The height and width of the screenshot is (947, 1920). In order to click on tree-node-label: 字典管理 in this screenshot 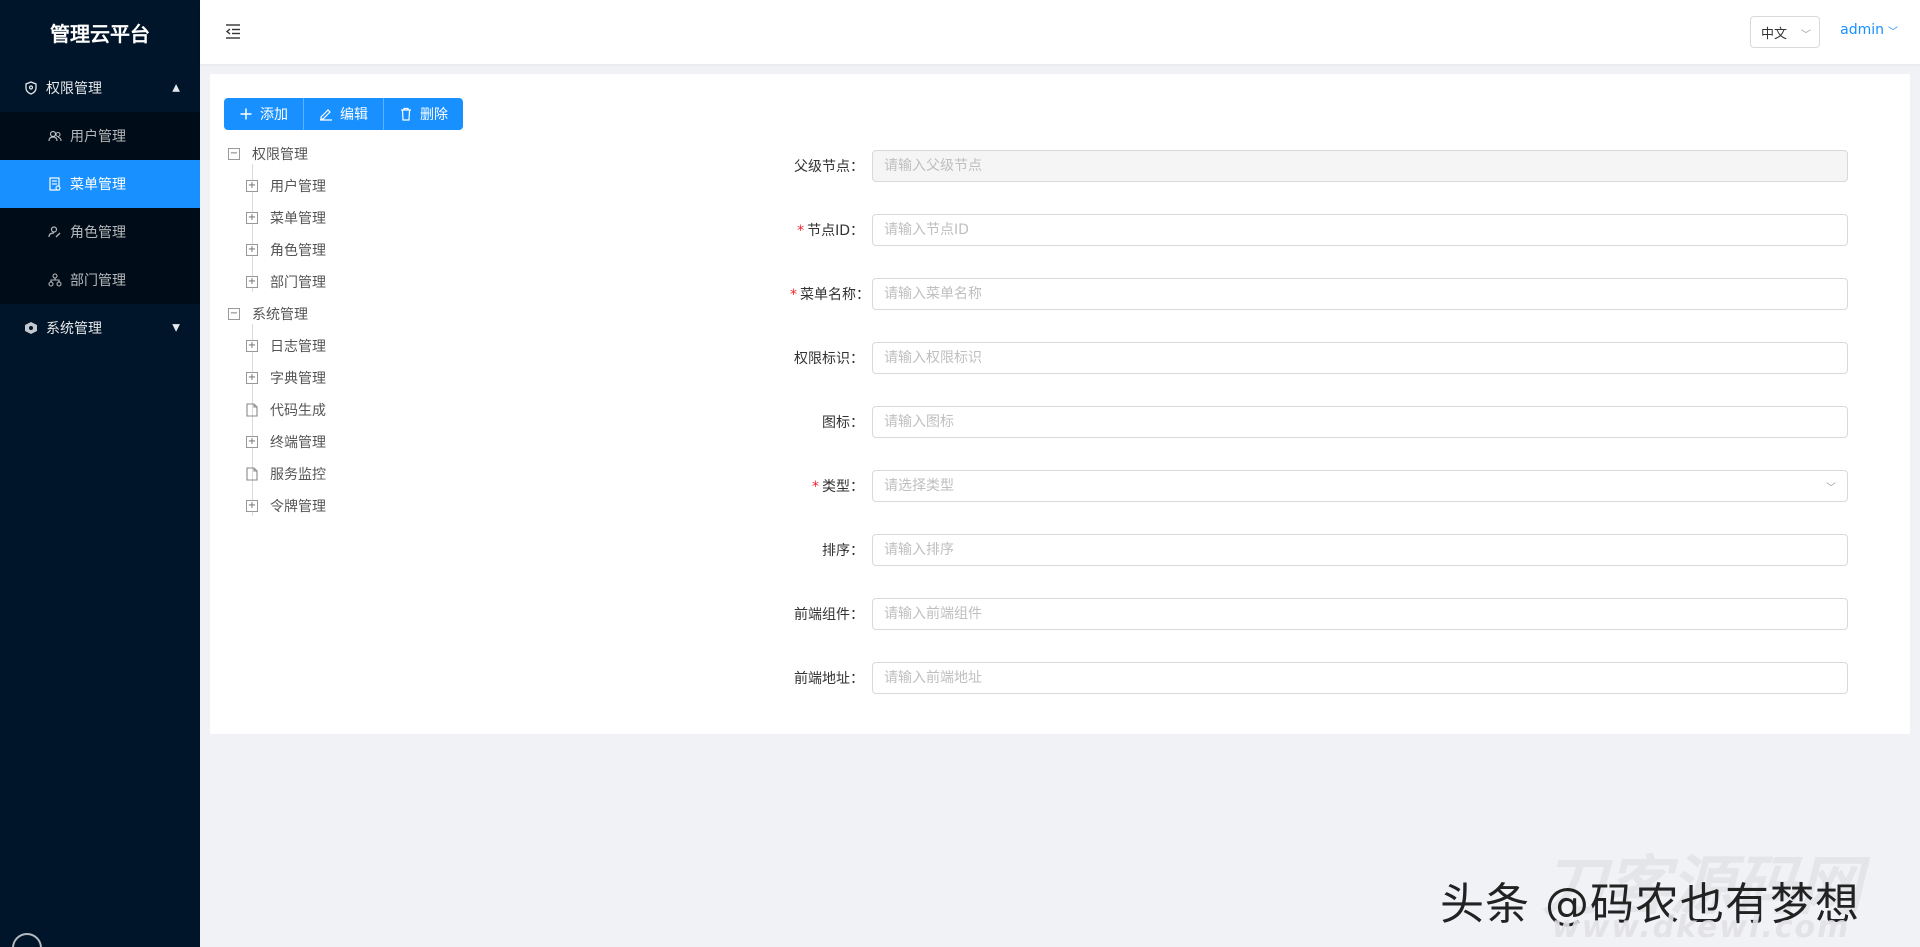, I will do `click(298, 379)`.